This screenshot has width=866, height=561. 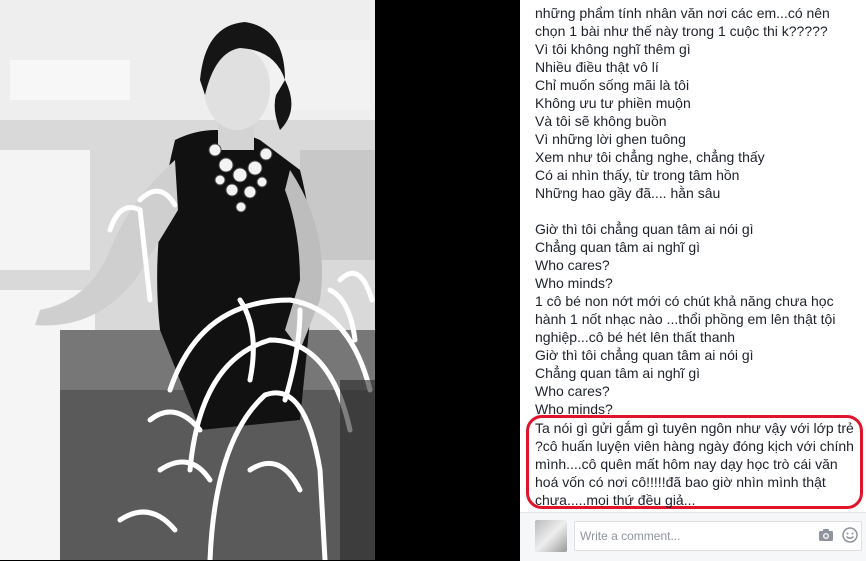 I want to click on post-line: nghiệp...cô bé hét lên thất thanh, so click(x=635, y=337).